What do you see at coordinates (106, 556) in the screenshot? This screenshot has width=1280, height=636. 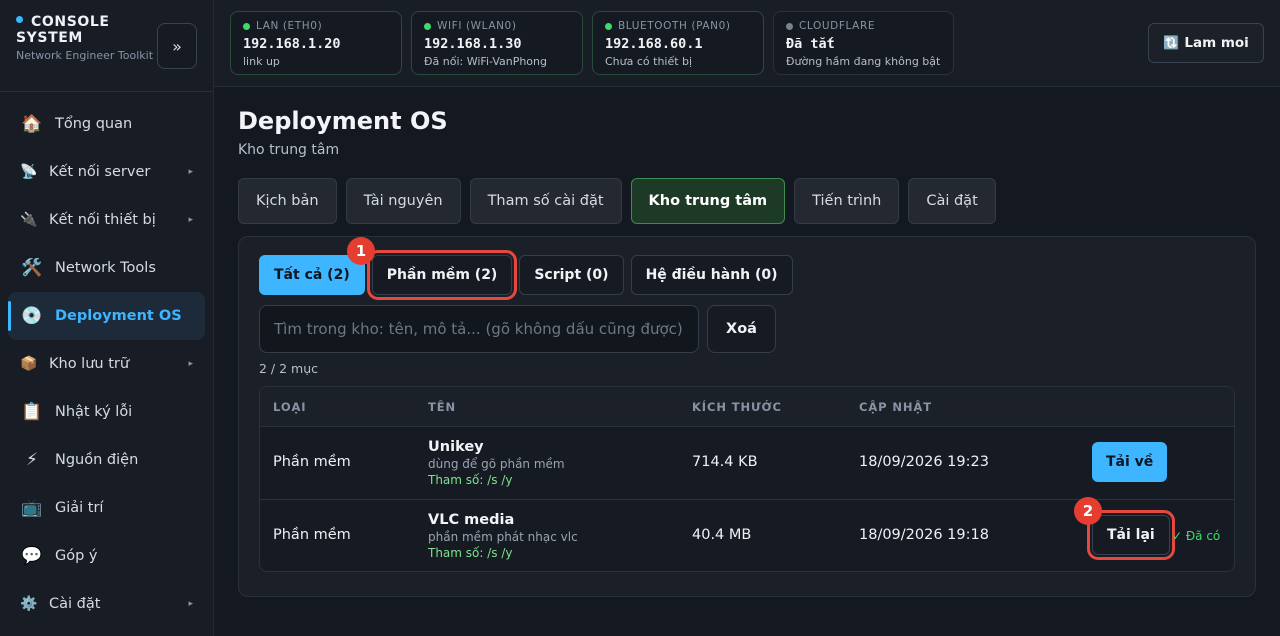 I see `sidebar-item-feedback: 💬 Góp ý` at bounding box center [106, 556].